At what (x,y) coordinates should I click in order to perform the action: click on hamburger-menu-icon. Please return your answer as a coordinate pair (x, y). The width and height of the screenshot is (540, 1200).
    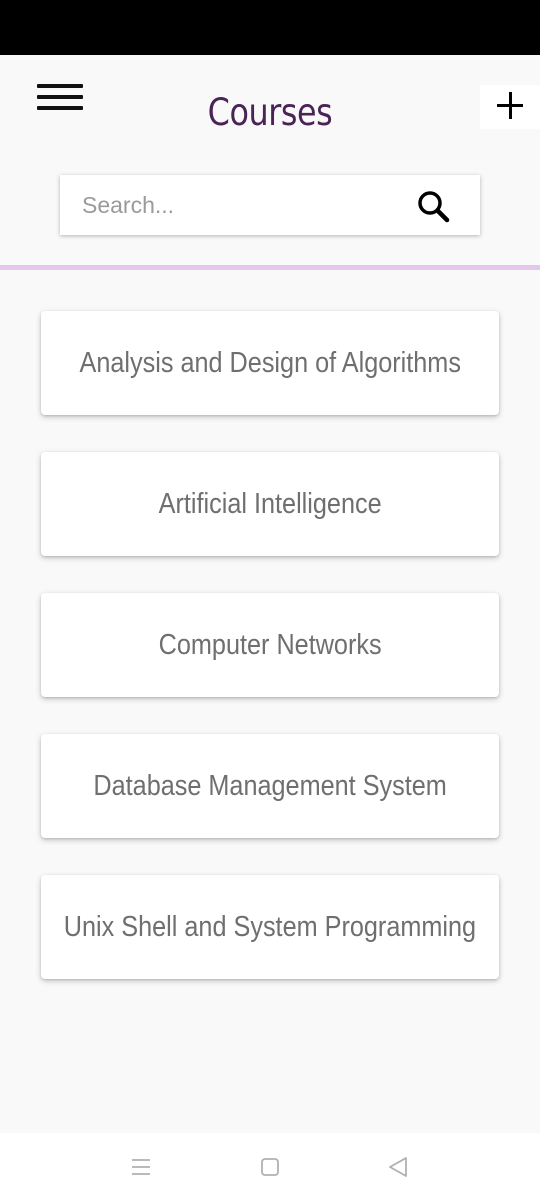
    Looking at the image, I should click on (60, 86).